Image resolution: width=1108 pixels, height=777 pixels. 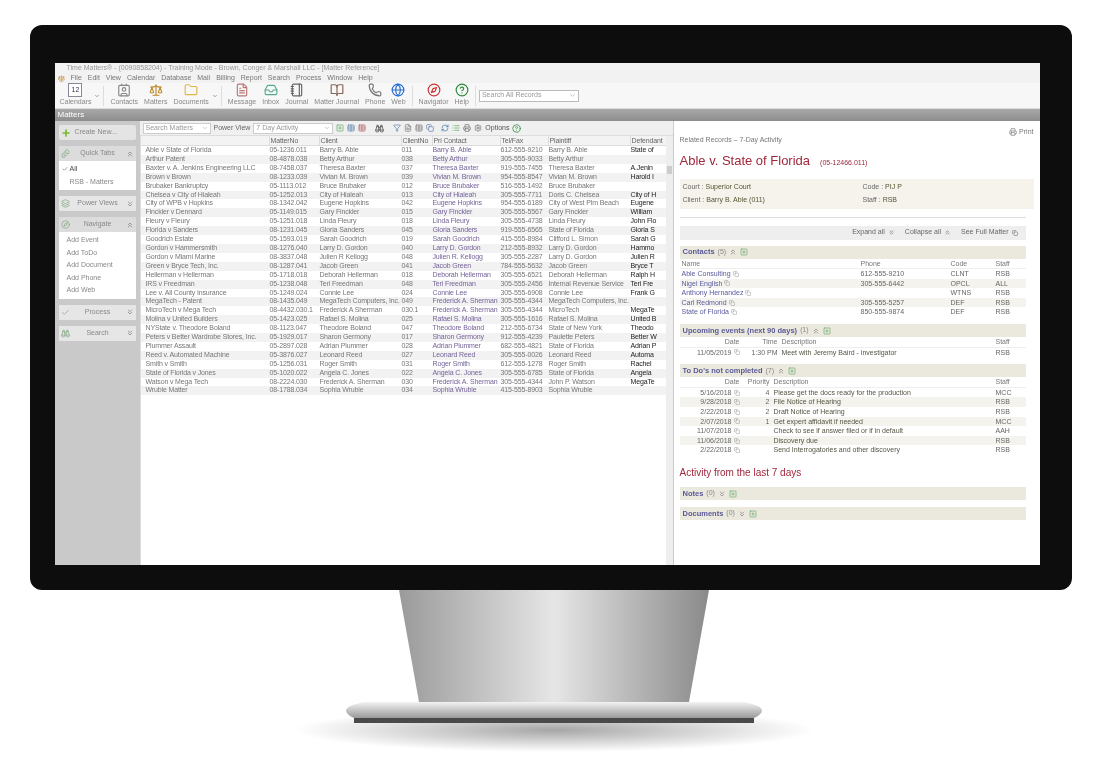 I want to click on refresh-icon, so click(x=445, y=128).